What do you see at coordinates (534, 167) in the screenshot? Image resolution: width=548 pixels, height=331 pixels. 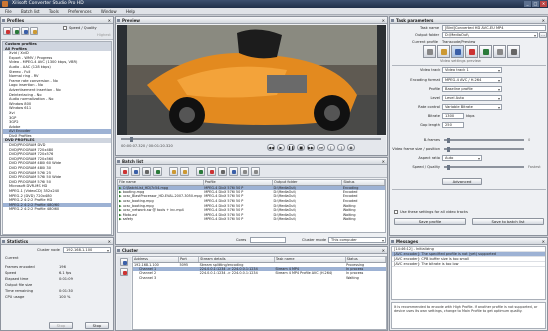 I see `slider-value: Fastest` at bounding box center [534, 167].